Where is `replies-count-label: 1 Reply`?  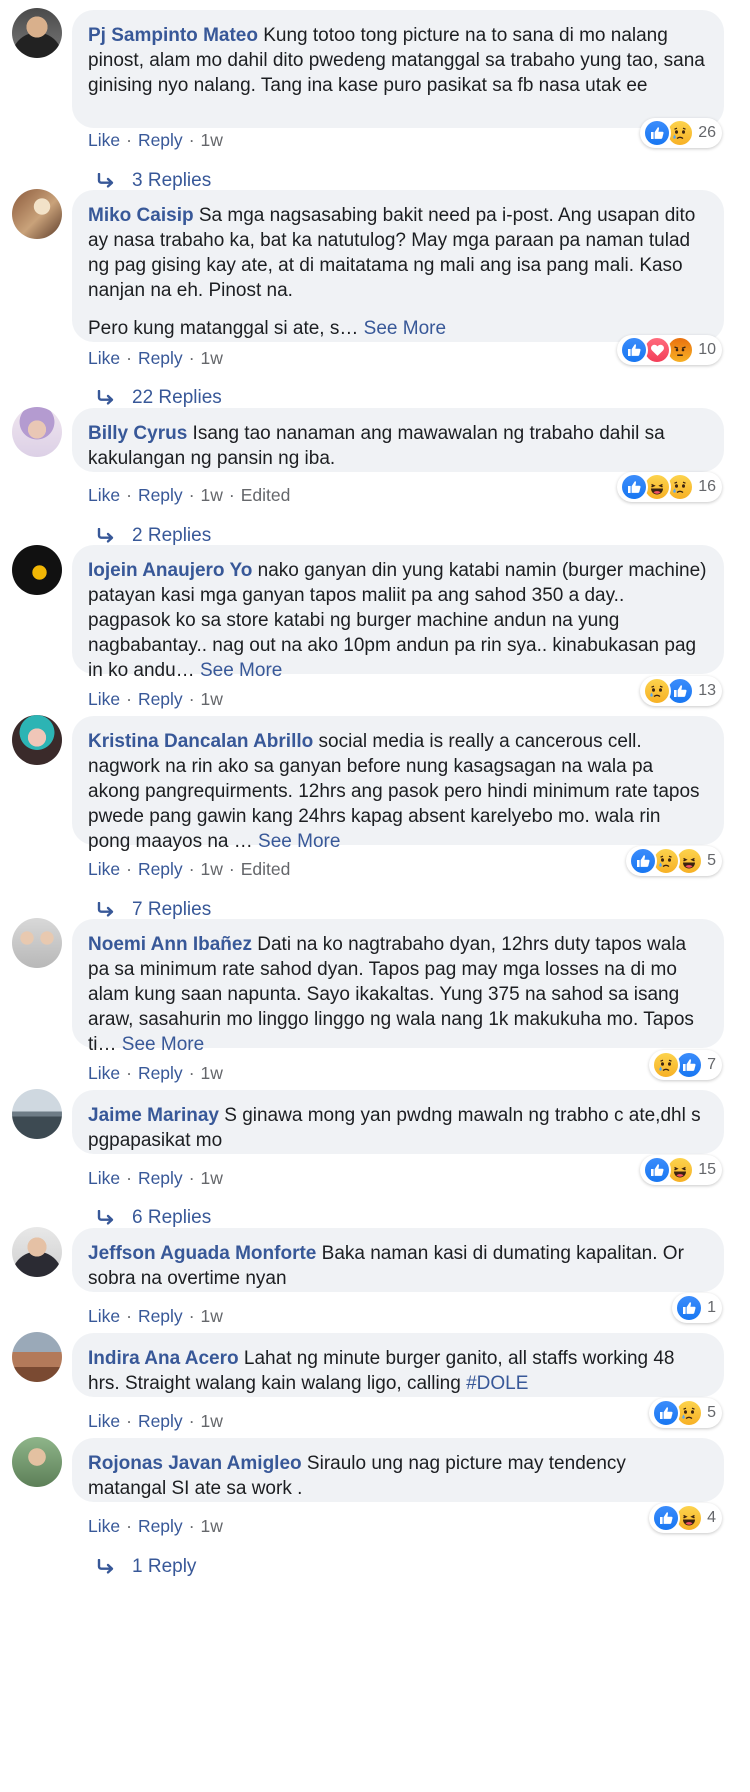
replies-count-label: 1 Reply is located at coordinates (164, 1567).